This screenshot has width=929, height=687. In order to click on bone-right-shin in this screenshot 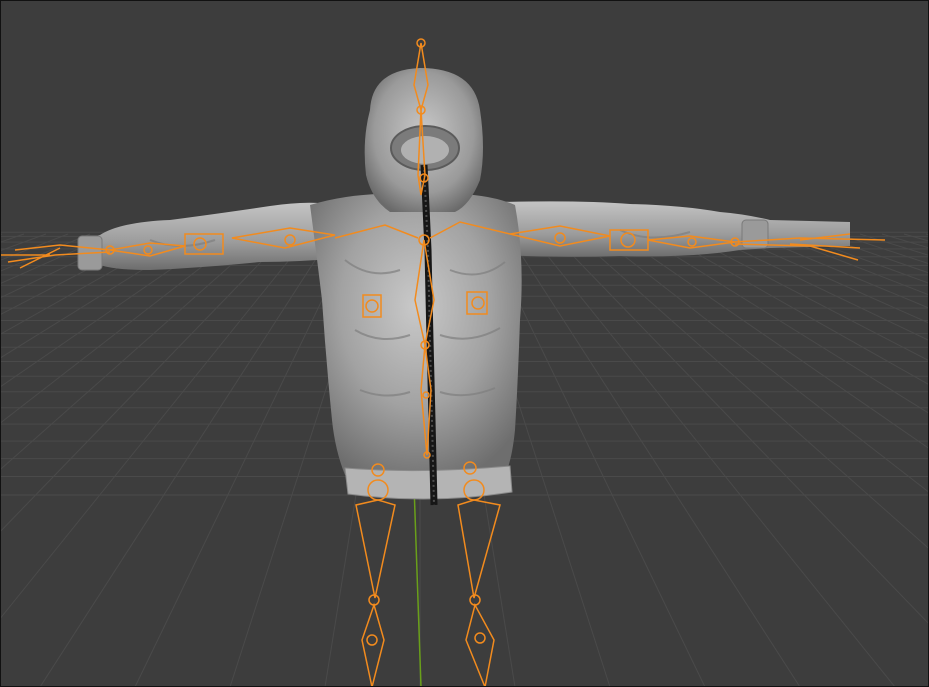, I will do `click(480, 644)`.